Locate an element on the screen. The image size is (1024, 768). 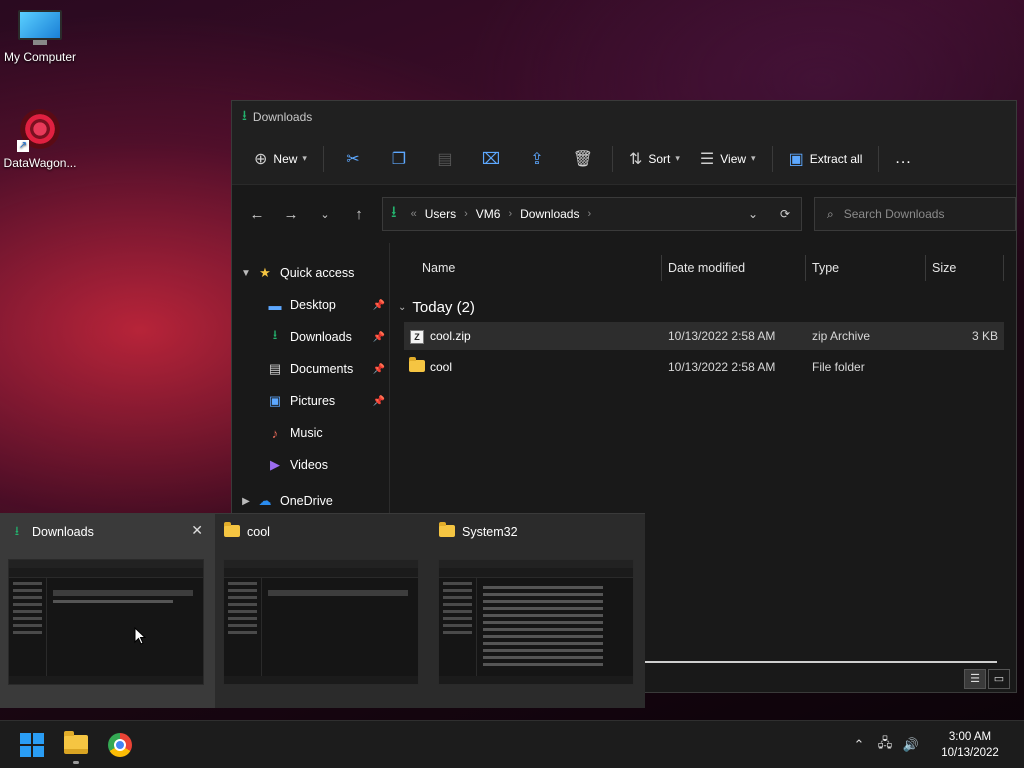
recent-locations-chevron-icon: ⌄ is located at coordinates (325, 214).